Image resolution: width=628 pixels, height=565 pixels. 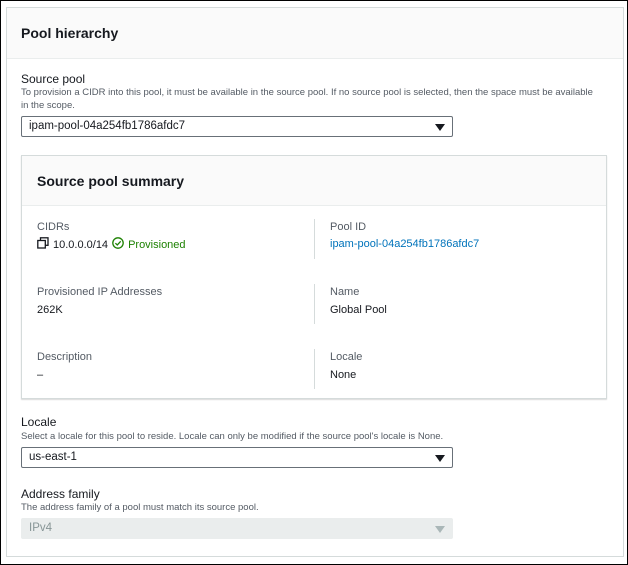 I want to click on cidr-row: 10.0.0.0/14 Provisioned, so click(x=111, y=244).